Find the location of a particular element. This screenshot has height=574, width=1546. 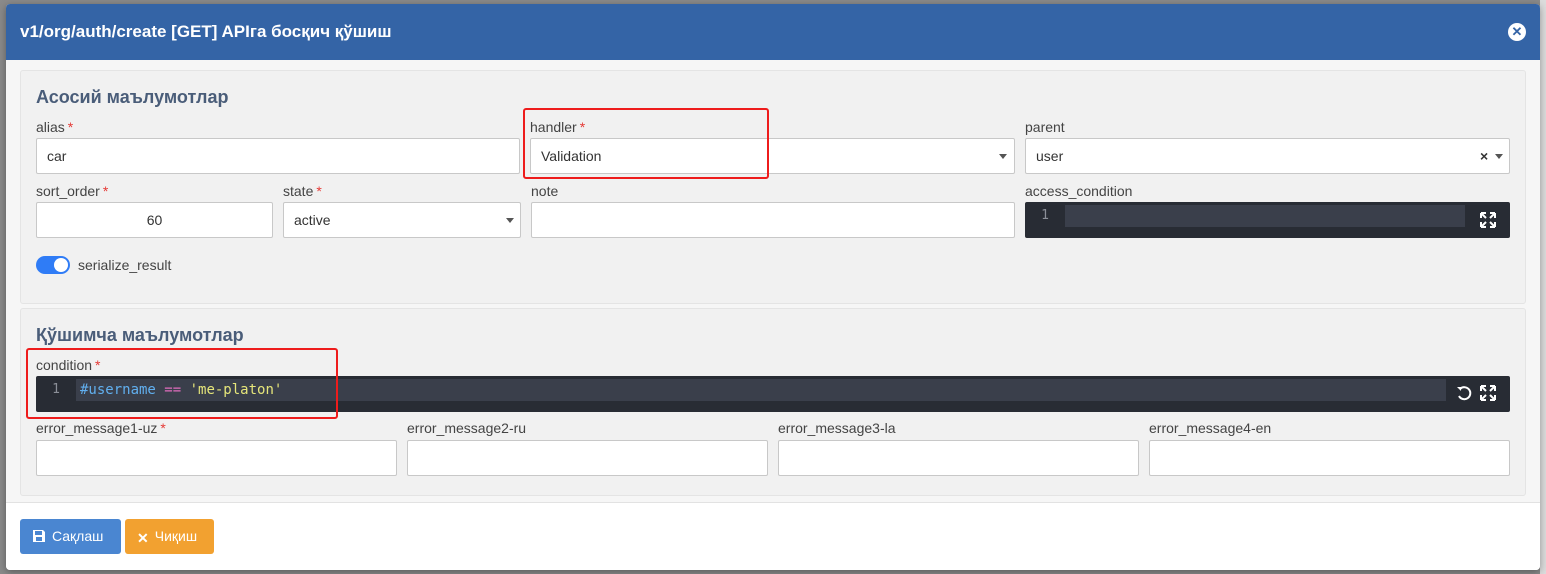

modal-footer: Сақлаш ✕ Чиқиш is located at coordinates (773, 536).